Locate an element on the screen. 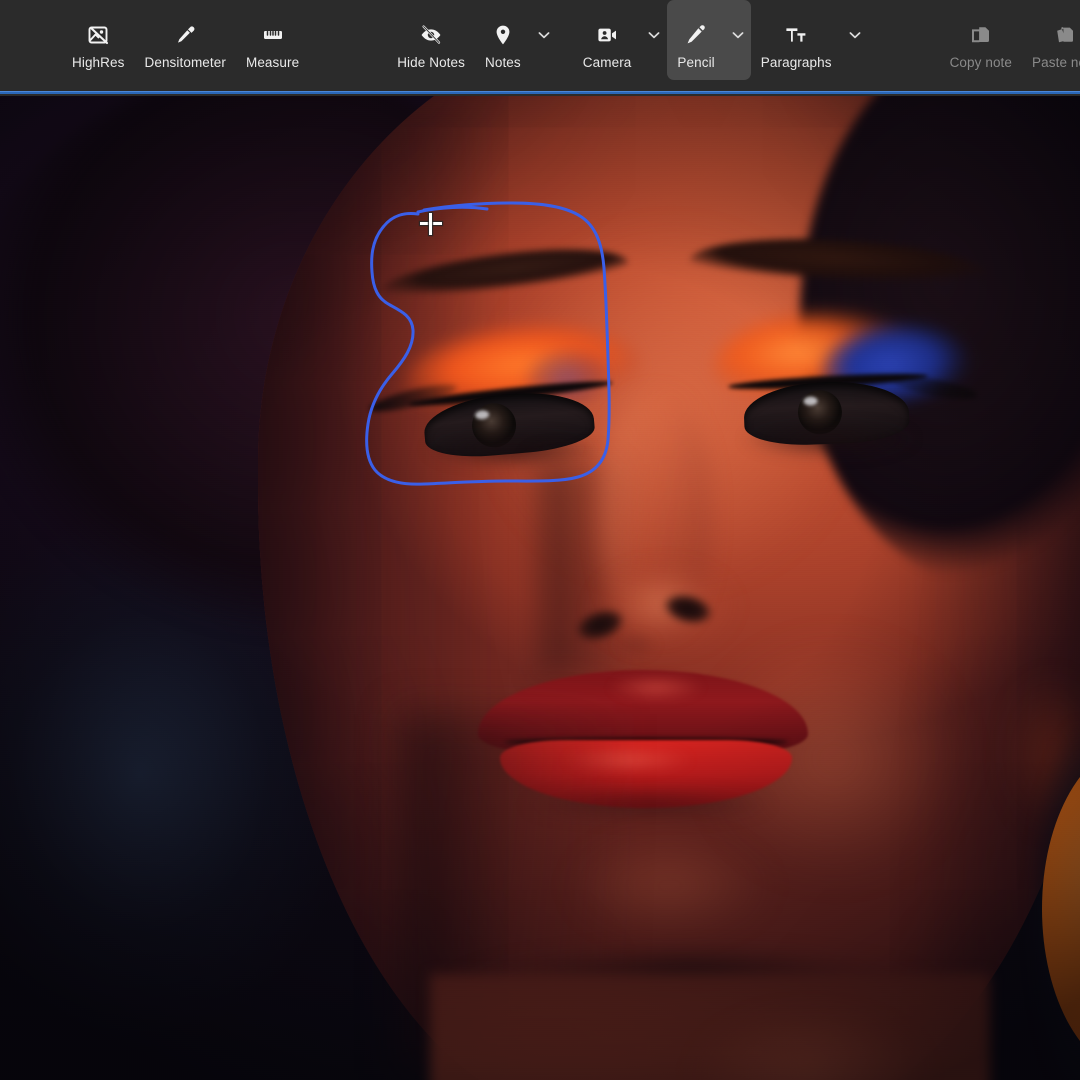 The height and width of the screenshot is (1080, 1080). image-off-icon is located at coordinates (98, 35).